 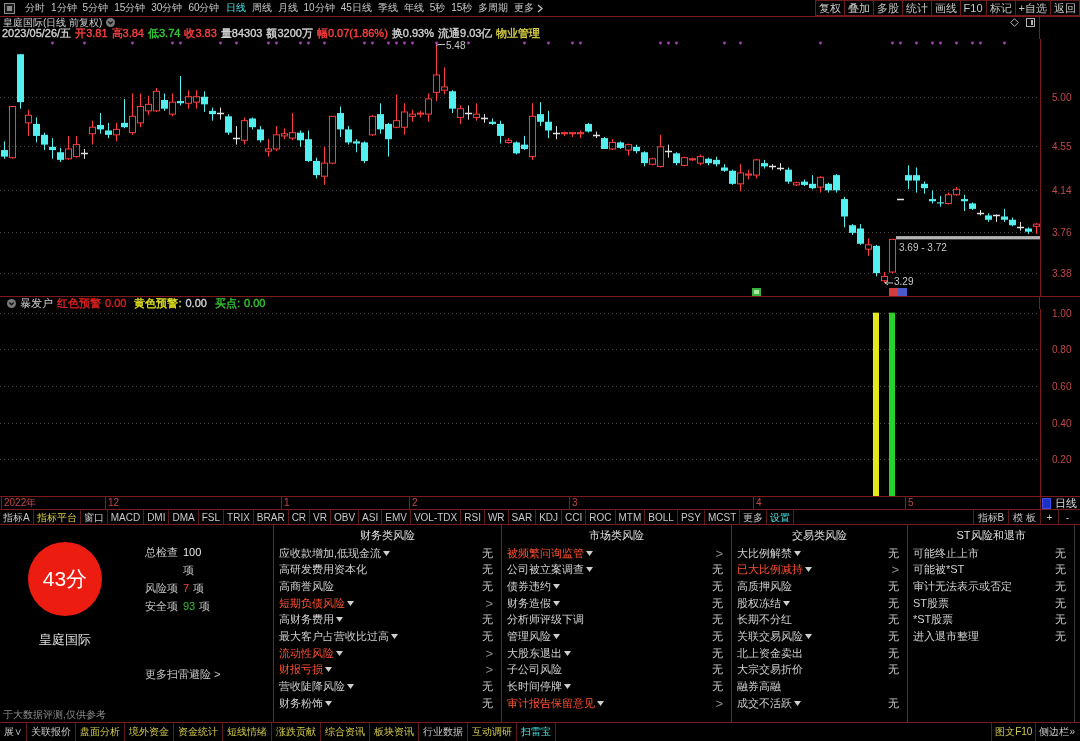 I want to click on risk-item: 大股东退出, so click(x=534, y=653).